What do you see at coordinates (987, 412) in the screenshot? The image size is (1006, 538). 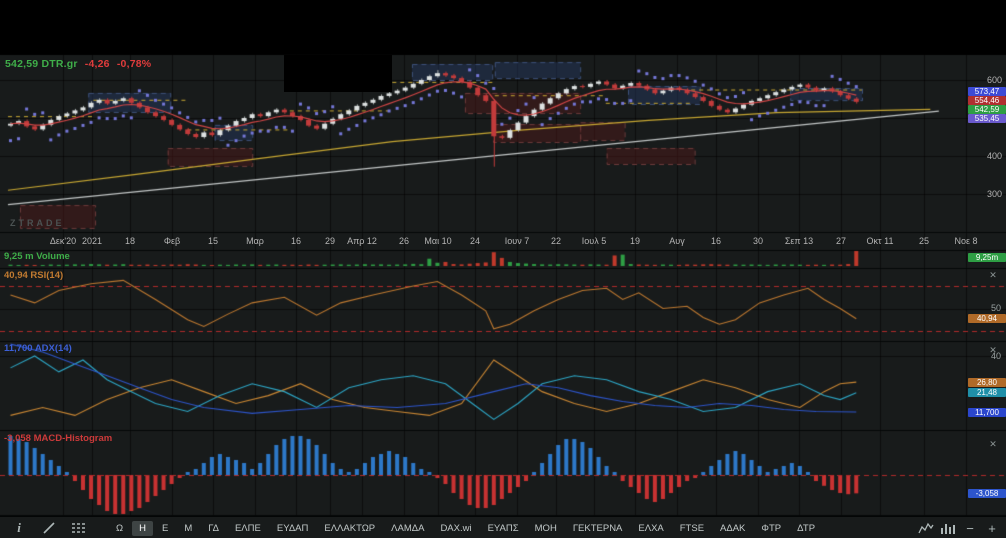 I see `adx-main-flag: 11,700` at bounding box center [987, 412].